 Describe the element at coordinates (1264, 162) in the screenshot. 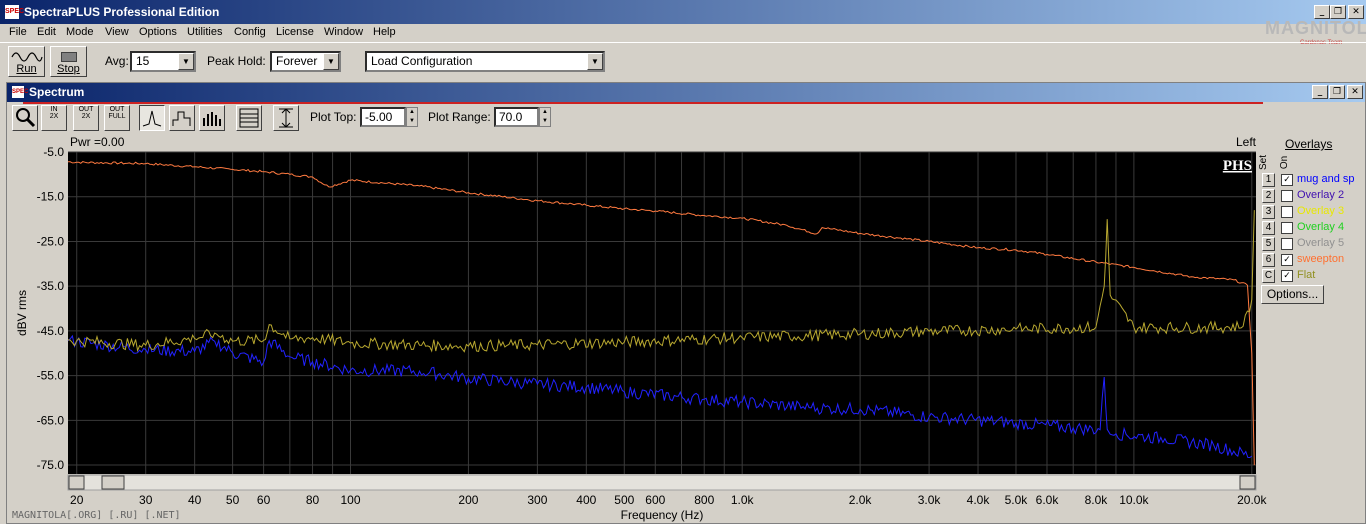

I see `set-column-label: Set` at that location.